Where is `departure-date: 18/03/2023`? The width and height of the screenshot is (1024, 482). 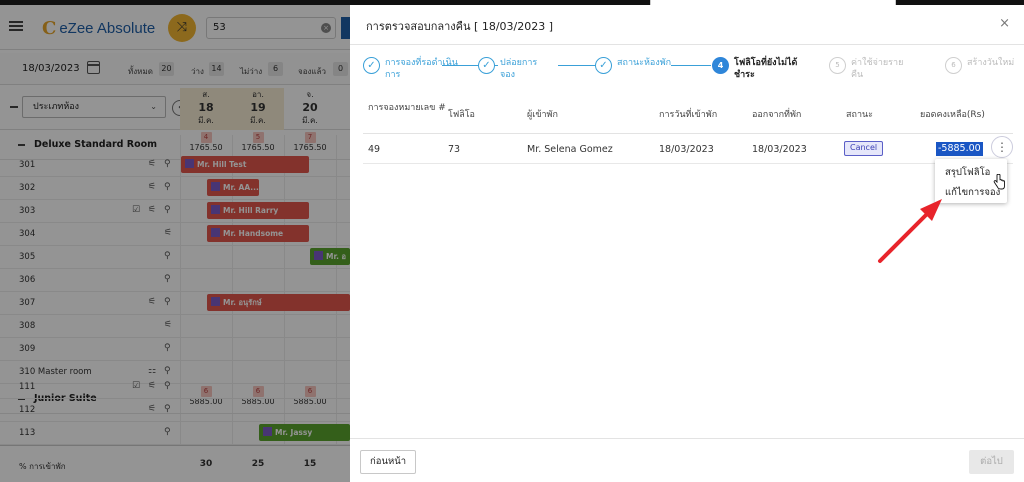 departure-date: 18/03/2023 is located at coordinates (779, 149).